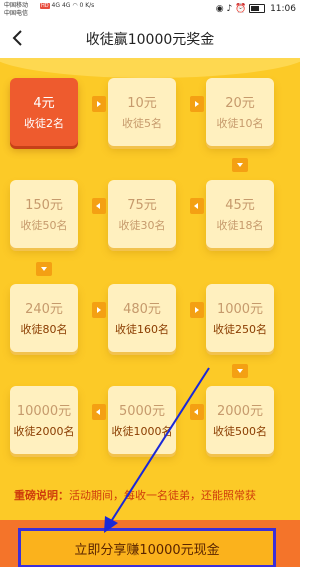 The image size is (320, 567). I want to click on reward-amount: 4元, so click(44, 103).